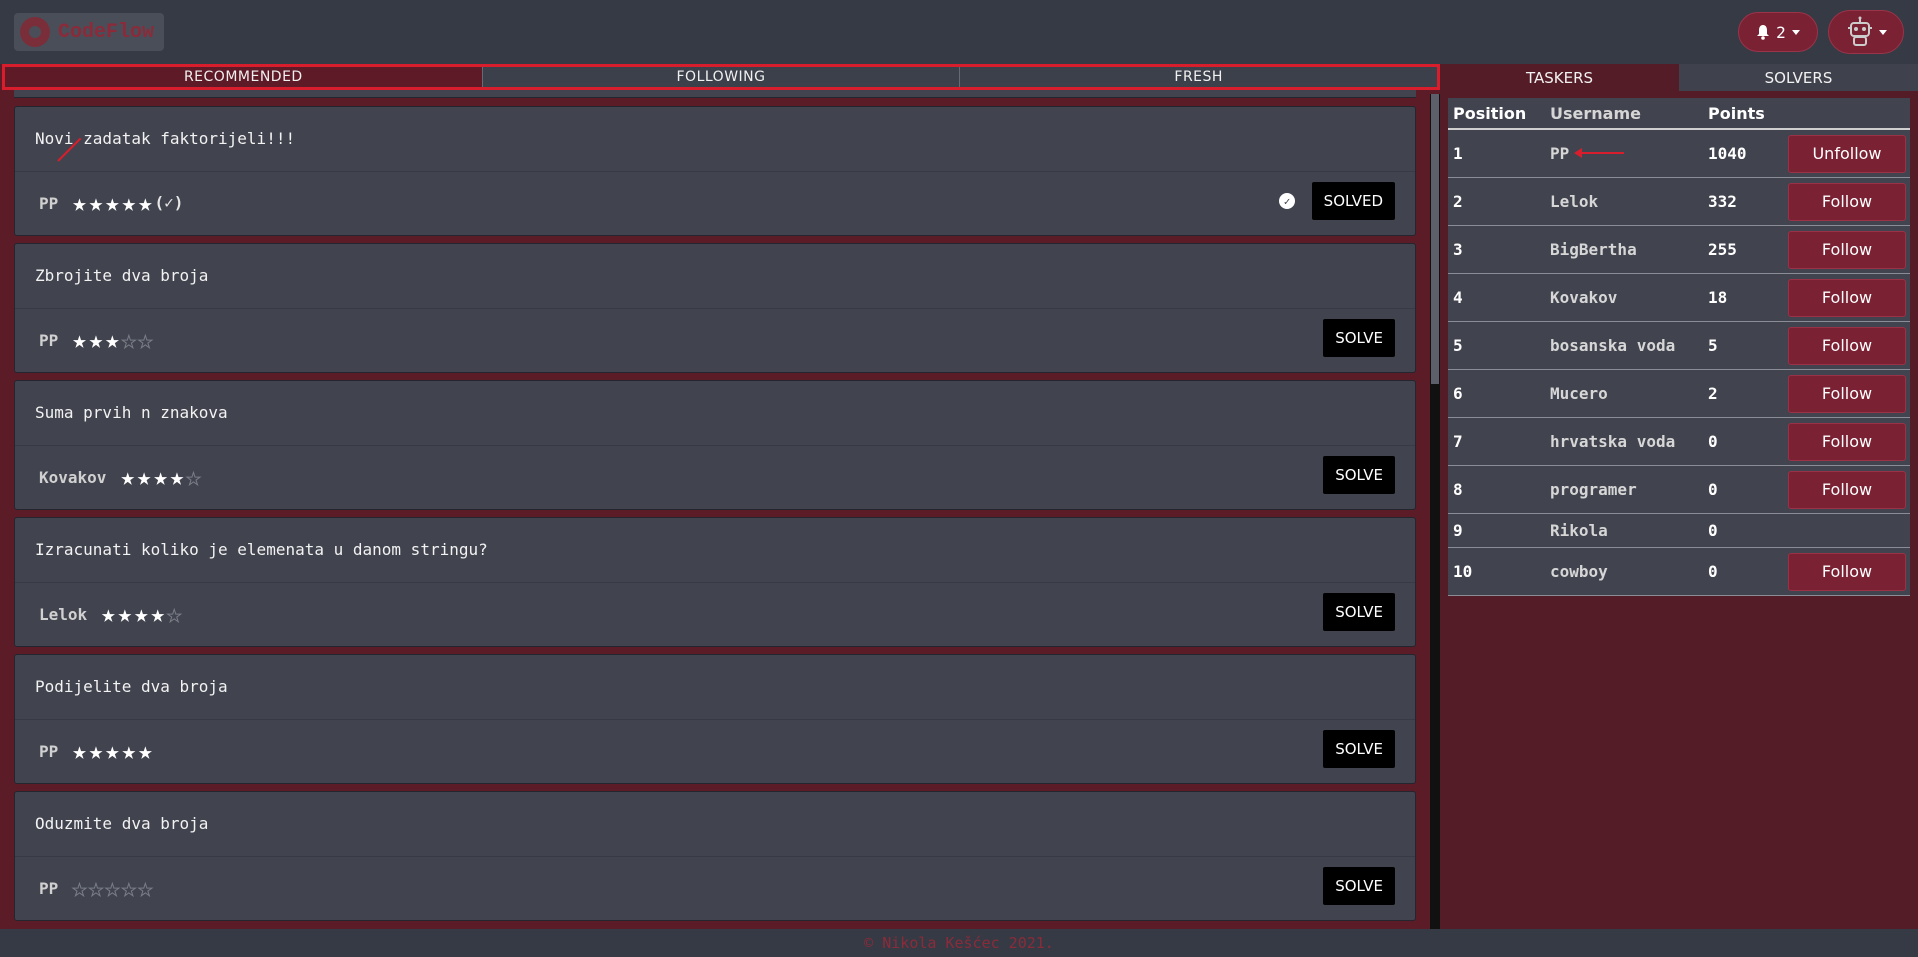  Describe the element at coordinates (1458, 530) in the screenshot. I see `row-position: 9` at that location.